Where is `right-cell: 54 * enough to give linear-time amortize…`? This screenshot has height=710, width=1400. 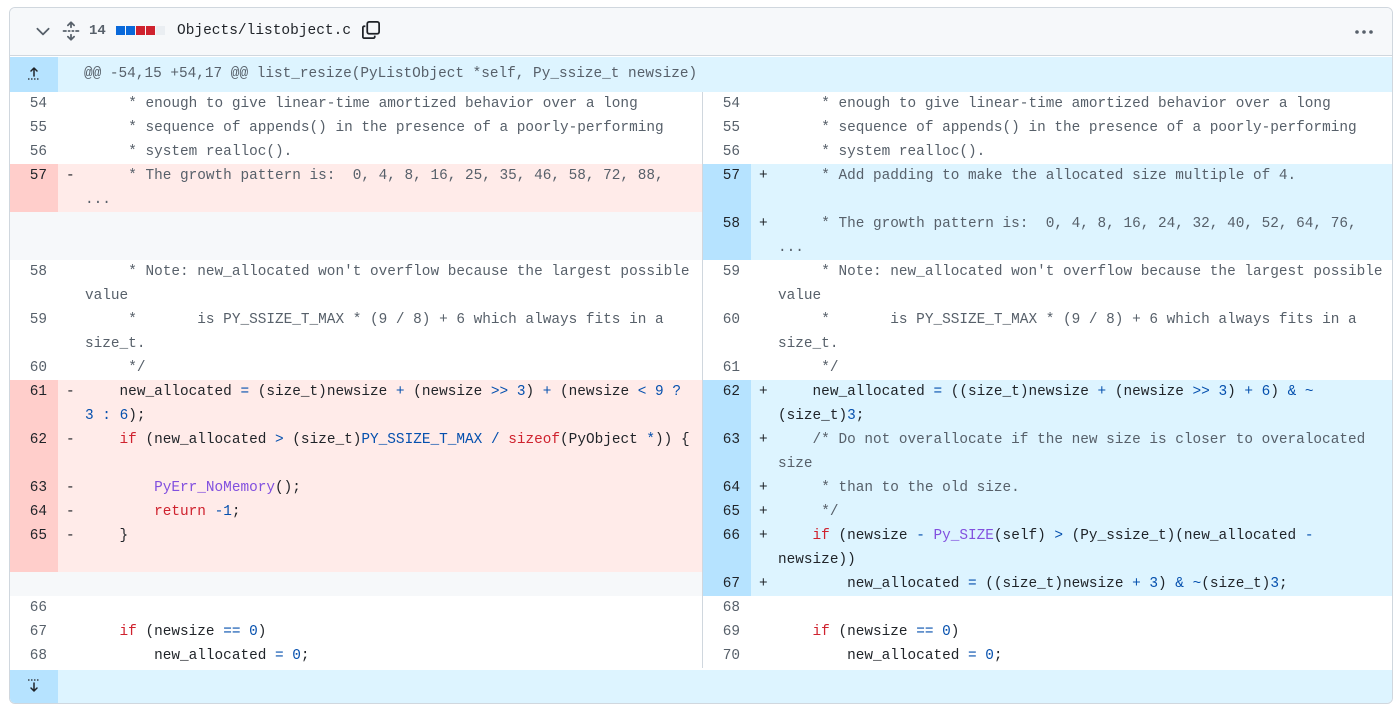 right-cell: 54 * enough to give linear-time amortize… is located at coordinates (1047, 104).